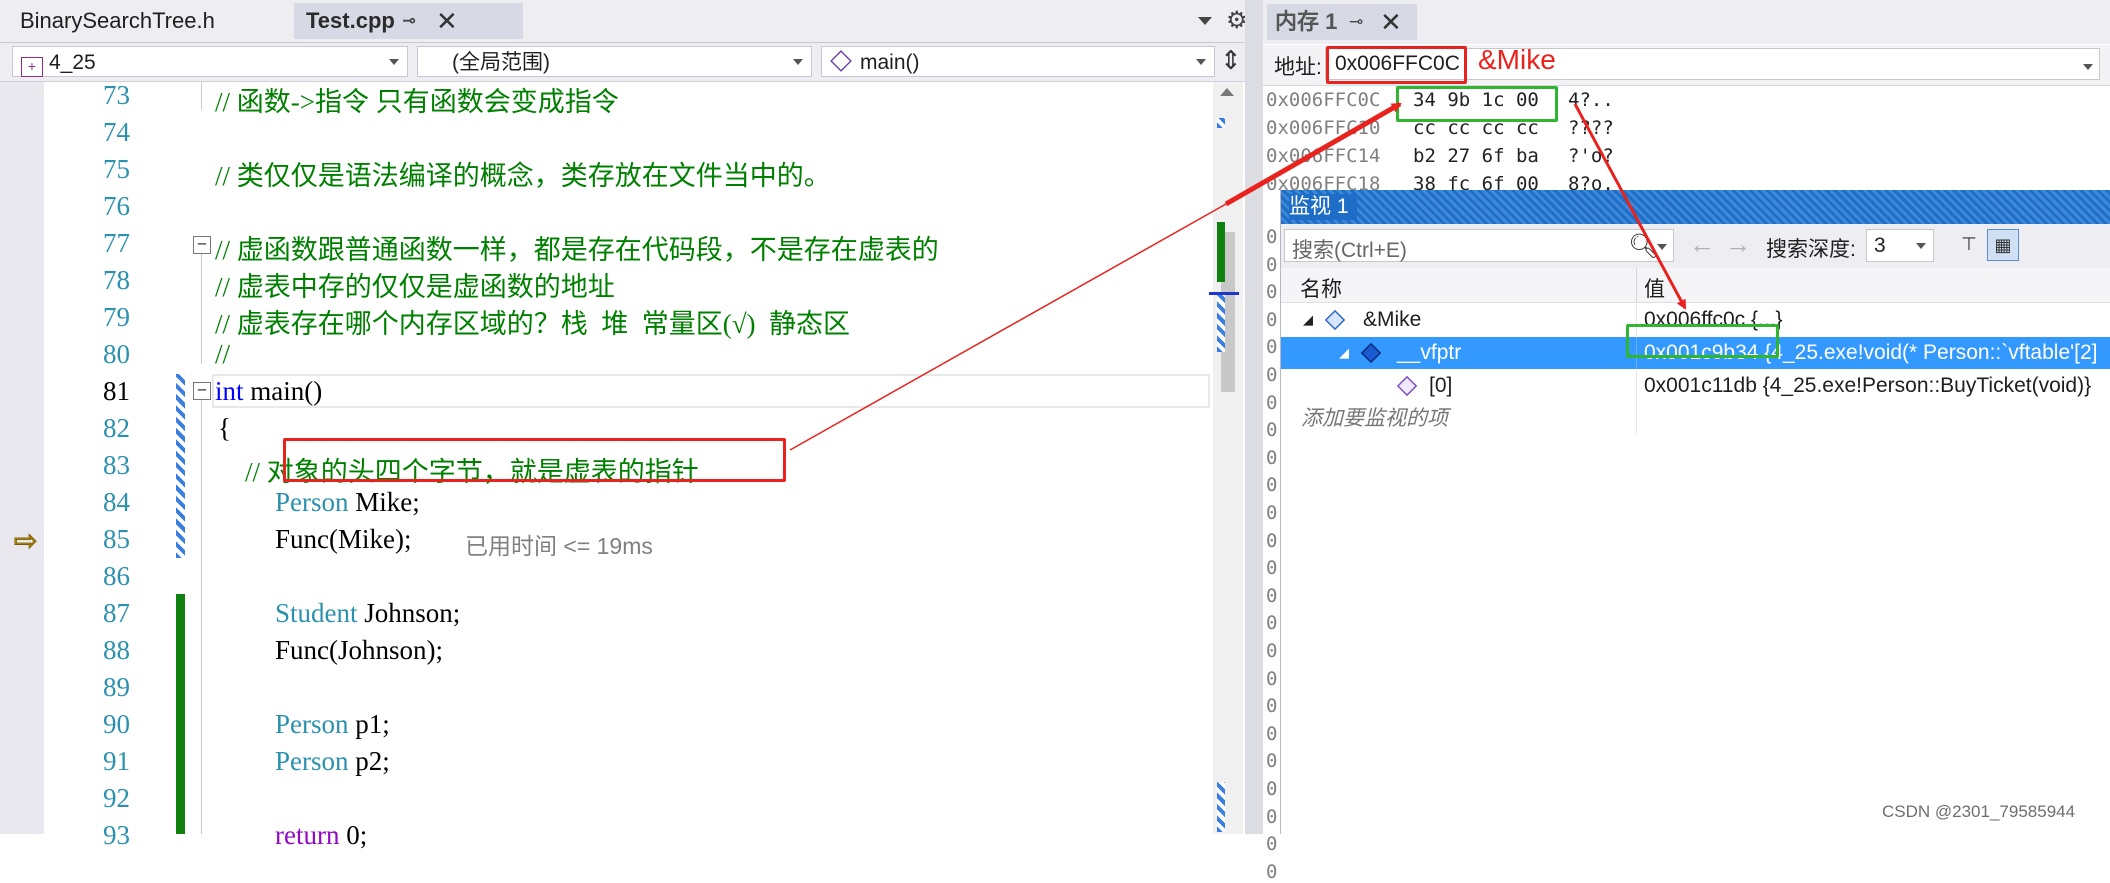 The image size is (2110, 883). Describe the element at coordinates (1591, 100) in the screenshot. I see `memory-chars: 4?..` at that location.